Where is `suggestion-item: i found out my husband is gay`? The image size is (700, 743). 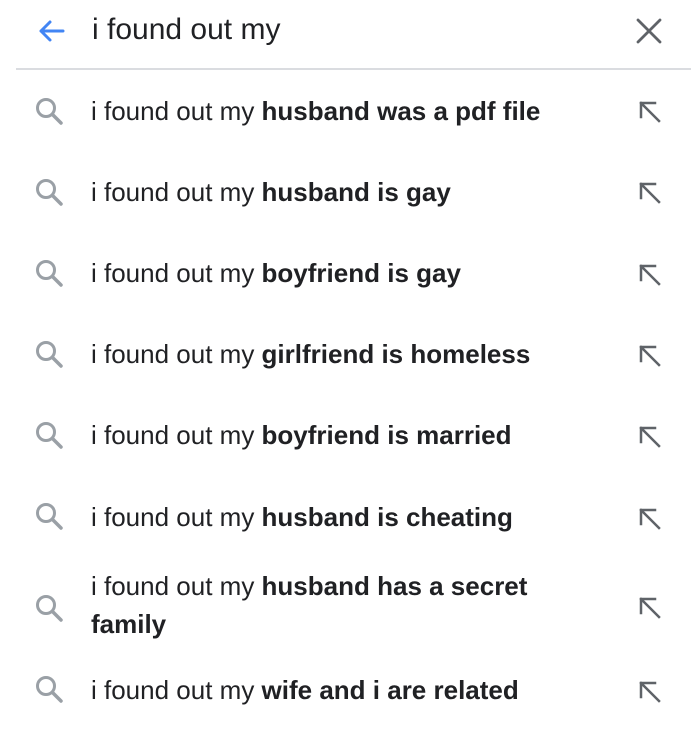
suggestion-item: i found out my husband is gay is located at coordinates (350, 193).